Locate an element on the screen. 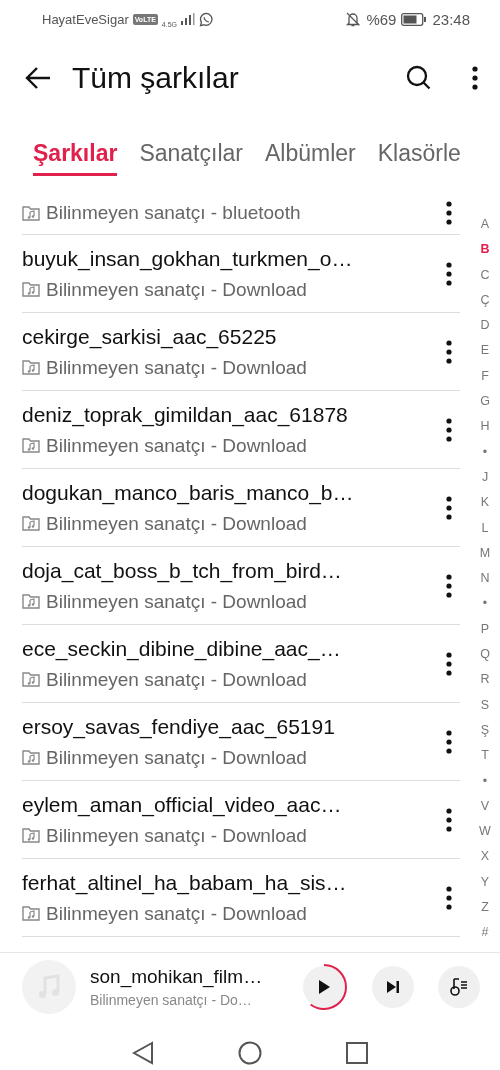 The image size is (500, 1070). music-queue-icon is located at coordinates (459, 987).